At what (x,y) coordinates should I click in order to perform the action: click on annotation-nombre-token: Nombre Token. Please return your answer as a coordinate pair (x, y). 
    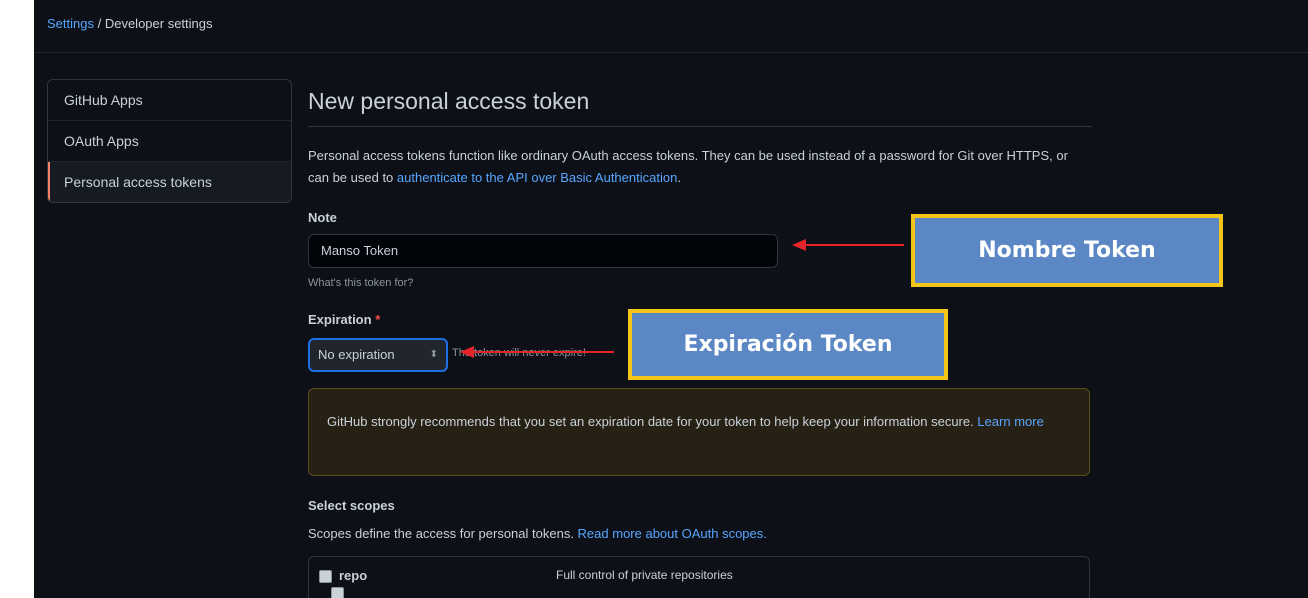
    Looking at the image, I should click on (1067, 250).